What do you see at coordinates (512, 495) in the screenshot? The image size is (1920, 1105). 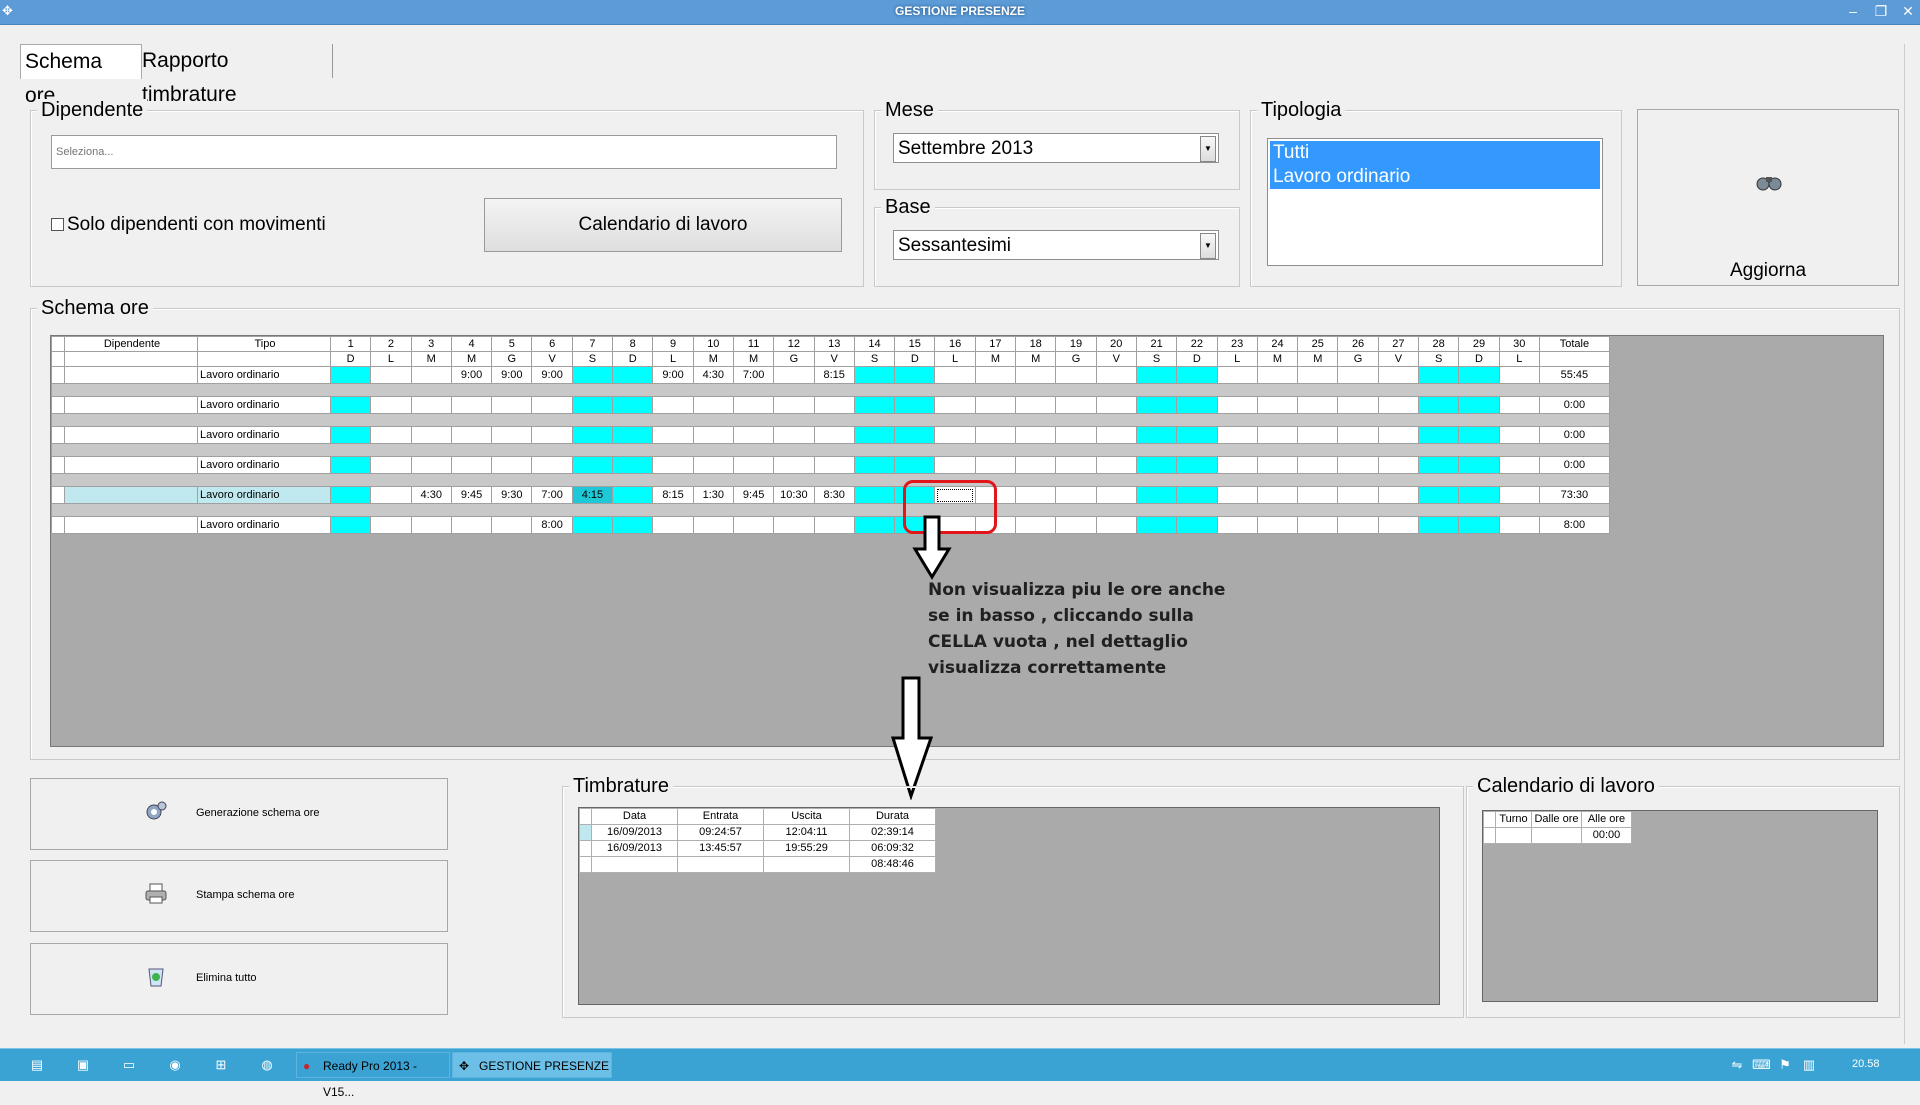 I see `hours-cell: 9:30` at bounding box center [512, 495].